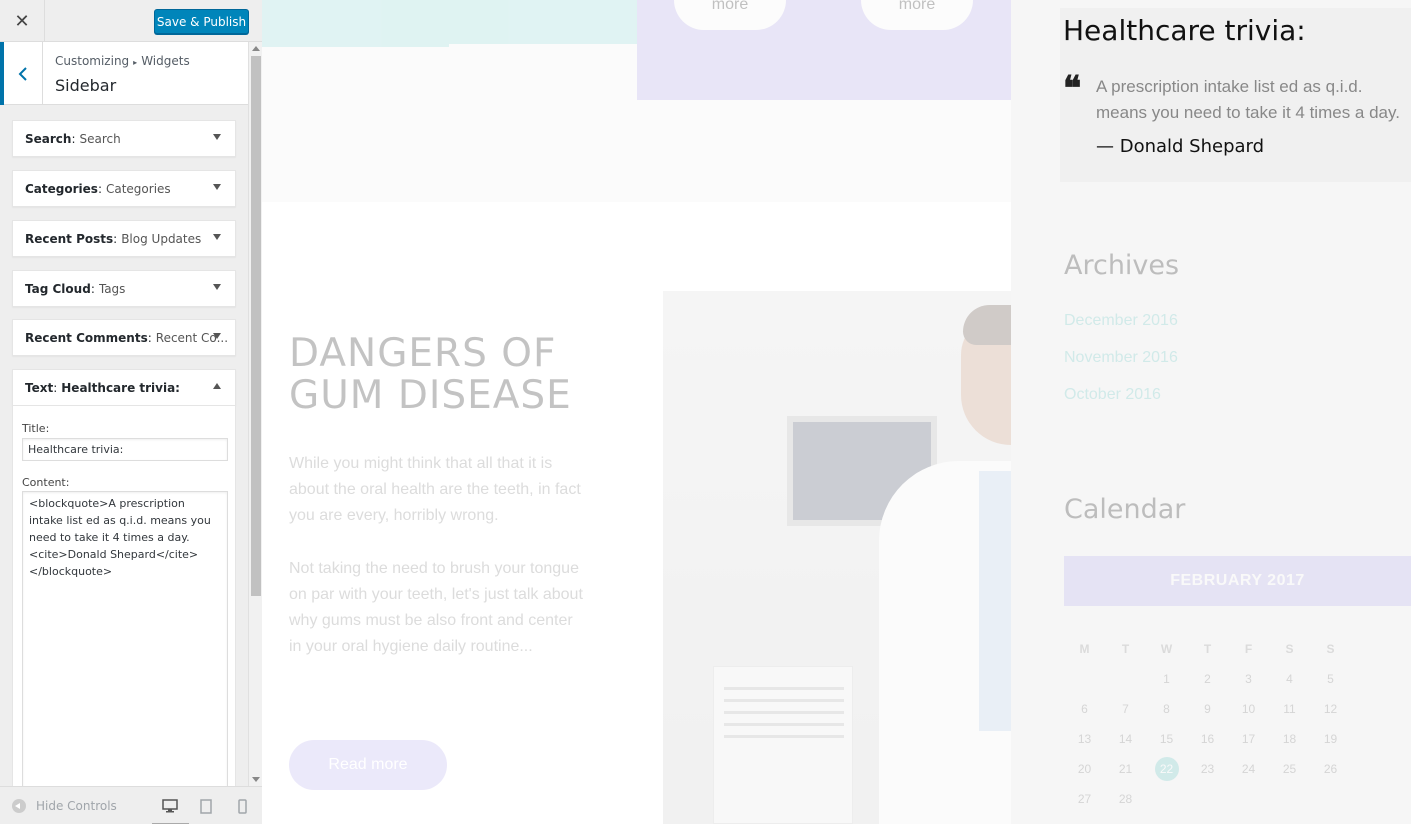 The width and height of the screenshot is (1411, 824). Describe the element at coordinates (1330, 769) in the screenshot. I see `calendar-day: 26` at that location.